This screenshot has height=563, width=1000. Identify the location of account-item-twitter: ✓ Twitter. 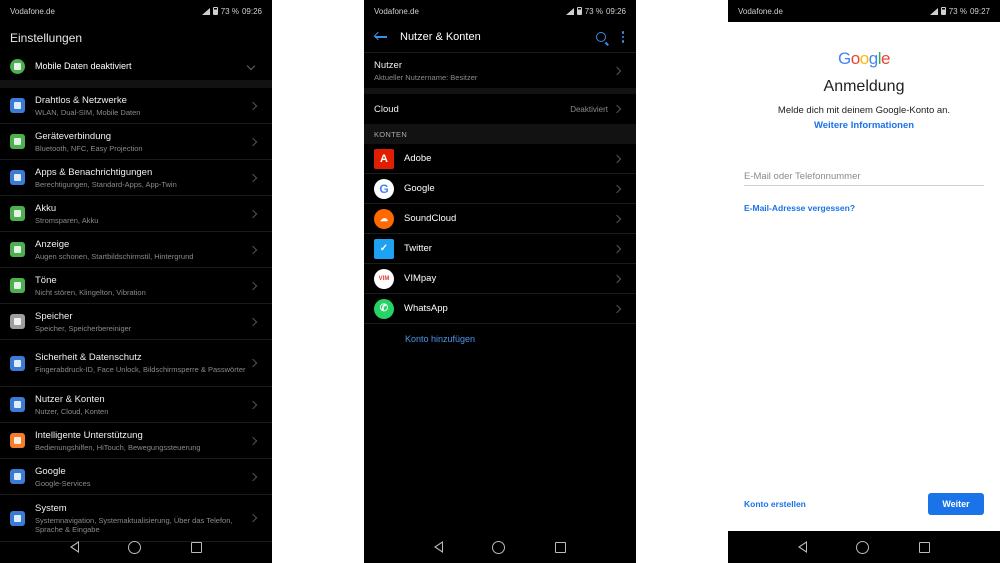
(500, 249).